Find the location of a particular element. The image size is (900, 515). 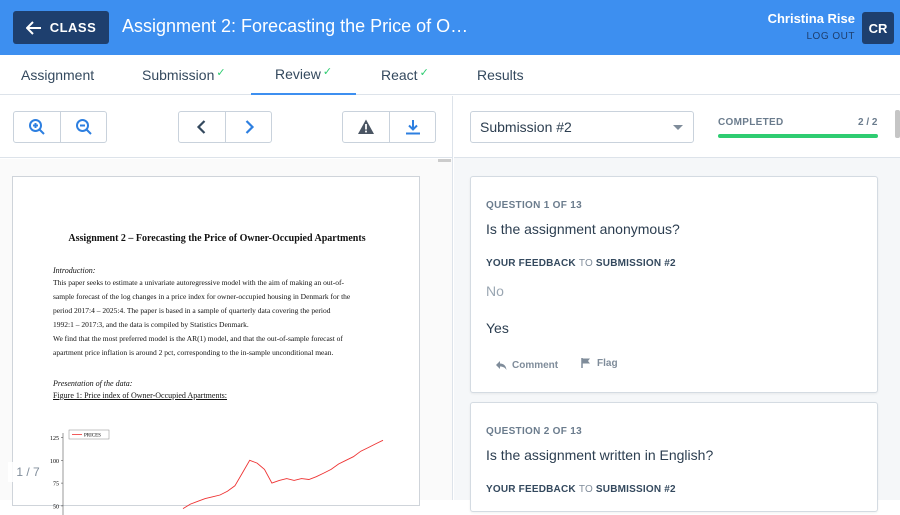

presentation-heading: Presentation of the data: is located at coordinates (93, 383).